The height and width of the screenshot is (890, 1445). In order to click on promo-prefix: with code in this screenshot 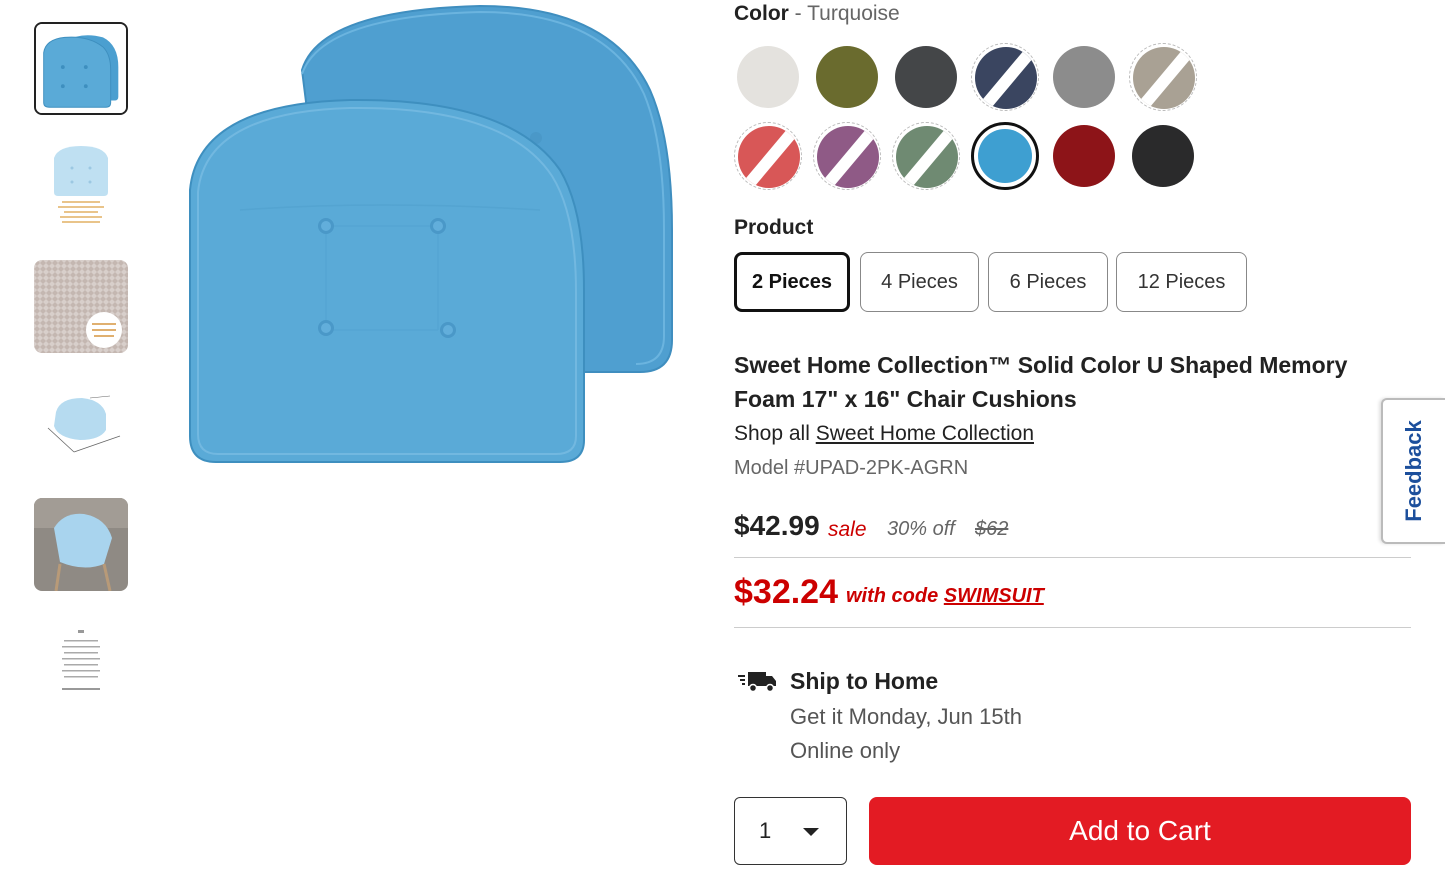, I will do `click(895, 596)`.